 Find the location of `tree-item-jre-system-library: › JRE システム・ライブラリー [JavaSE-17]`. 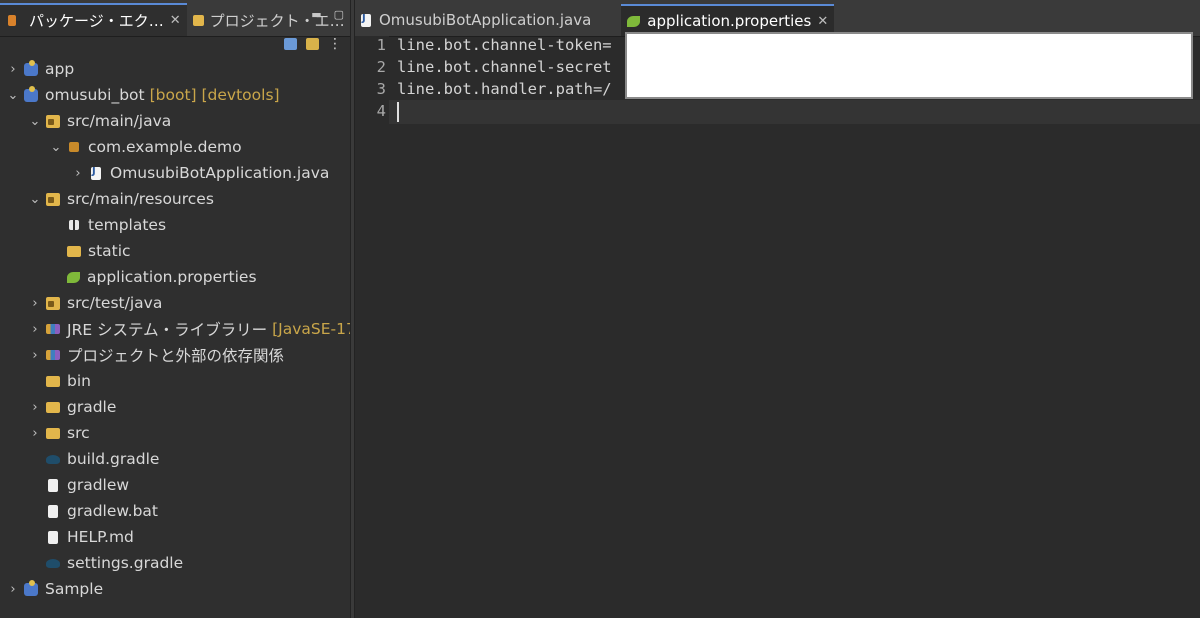

tree-item-jre-system-library: › JRE システム・ライブラリー [JavaSE-17] is located at coordinates (195, 329).